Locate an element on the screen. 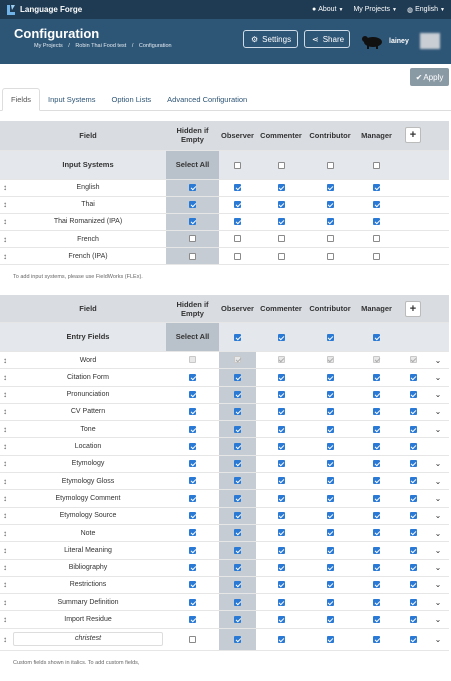 This screenshot has height=681, width=451. select-all-contributor-checkbox is located at coordinates (330, 337).